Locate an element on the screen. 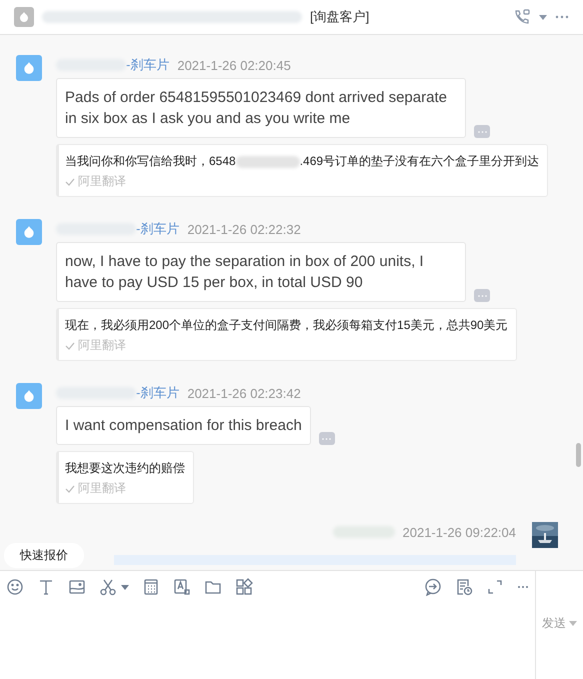 The image size is (583, 679). calculator-icon is located at coordinates (151, 587).